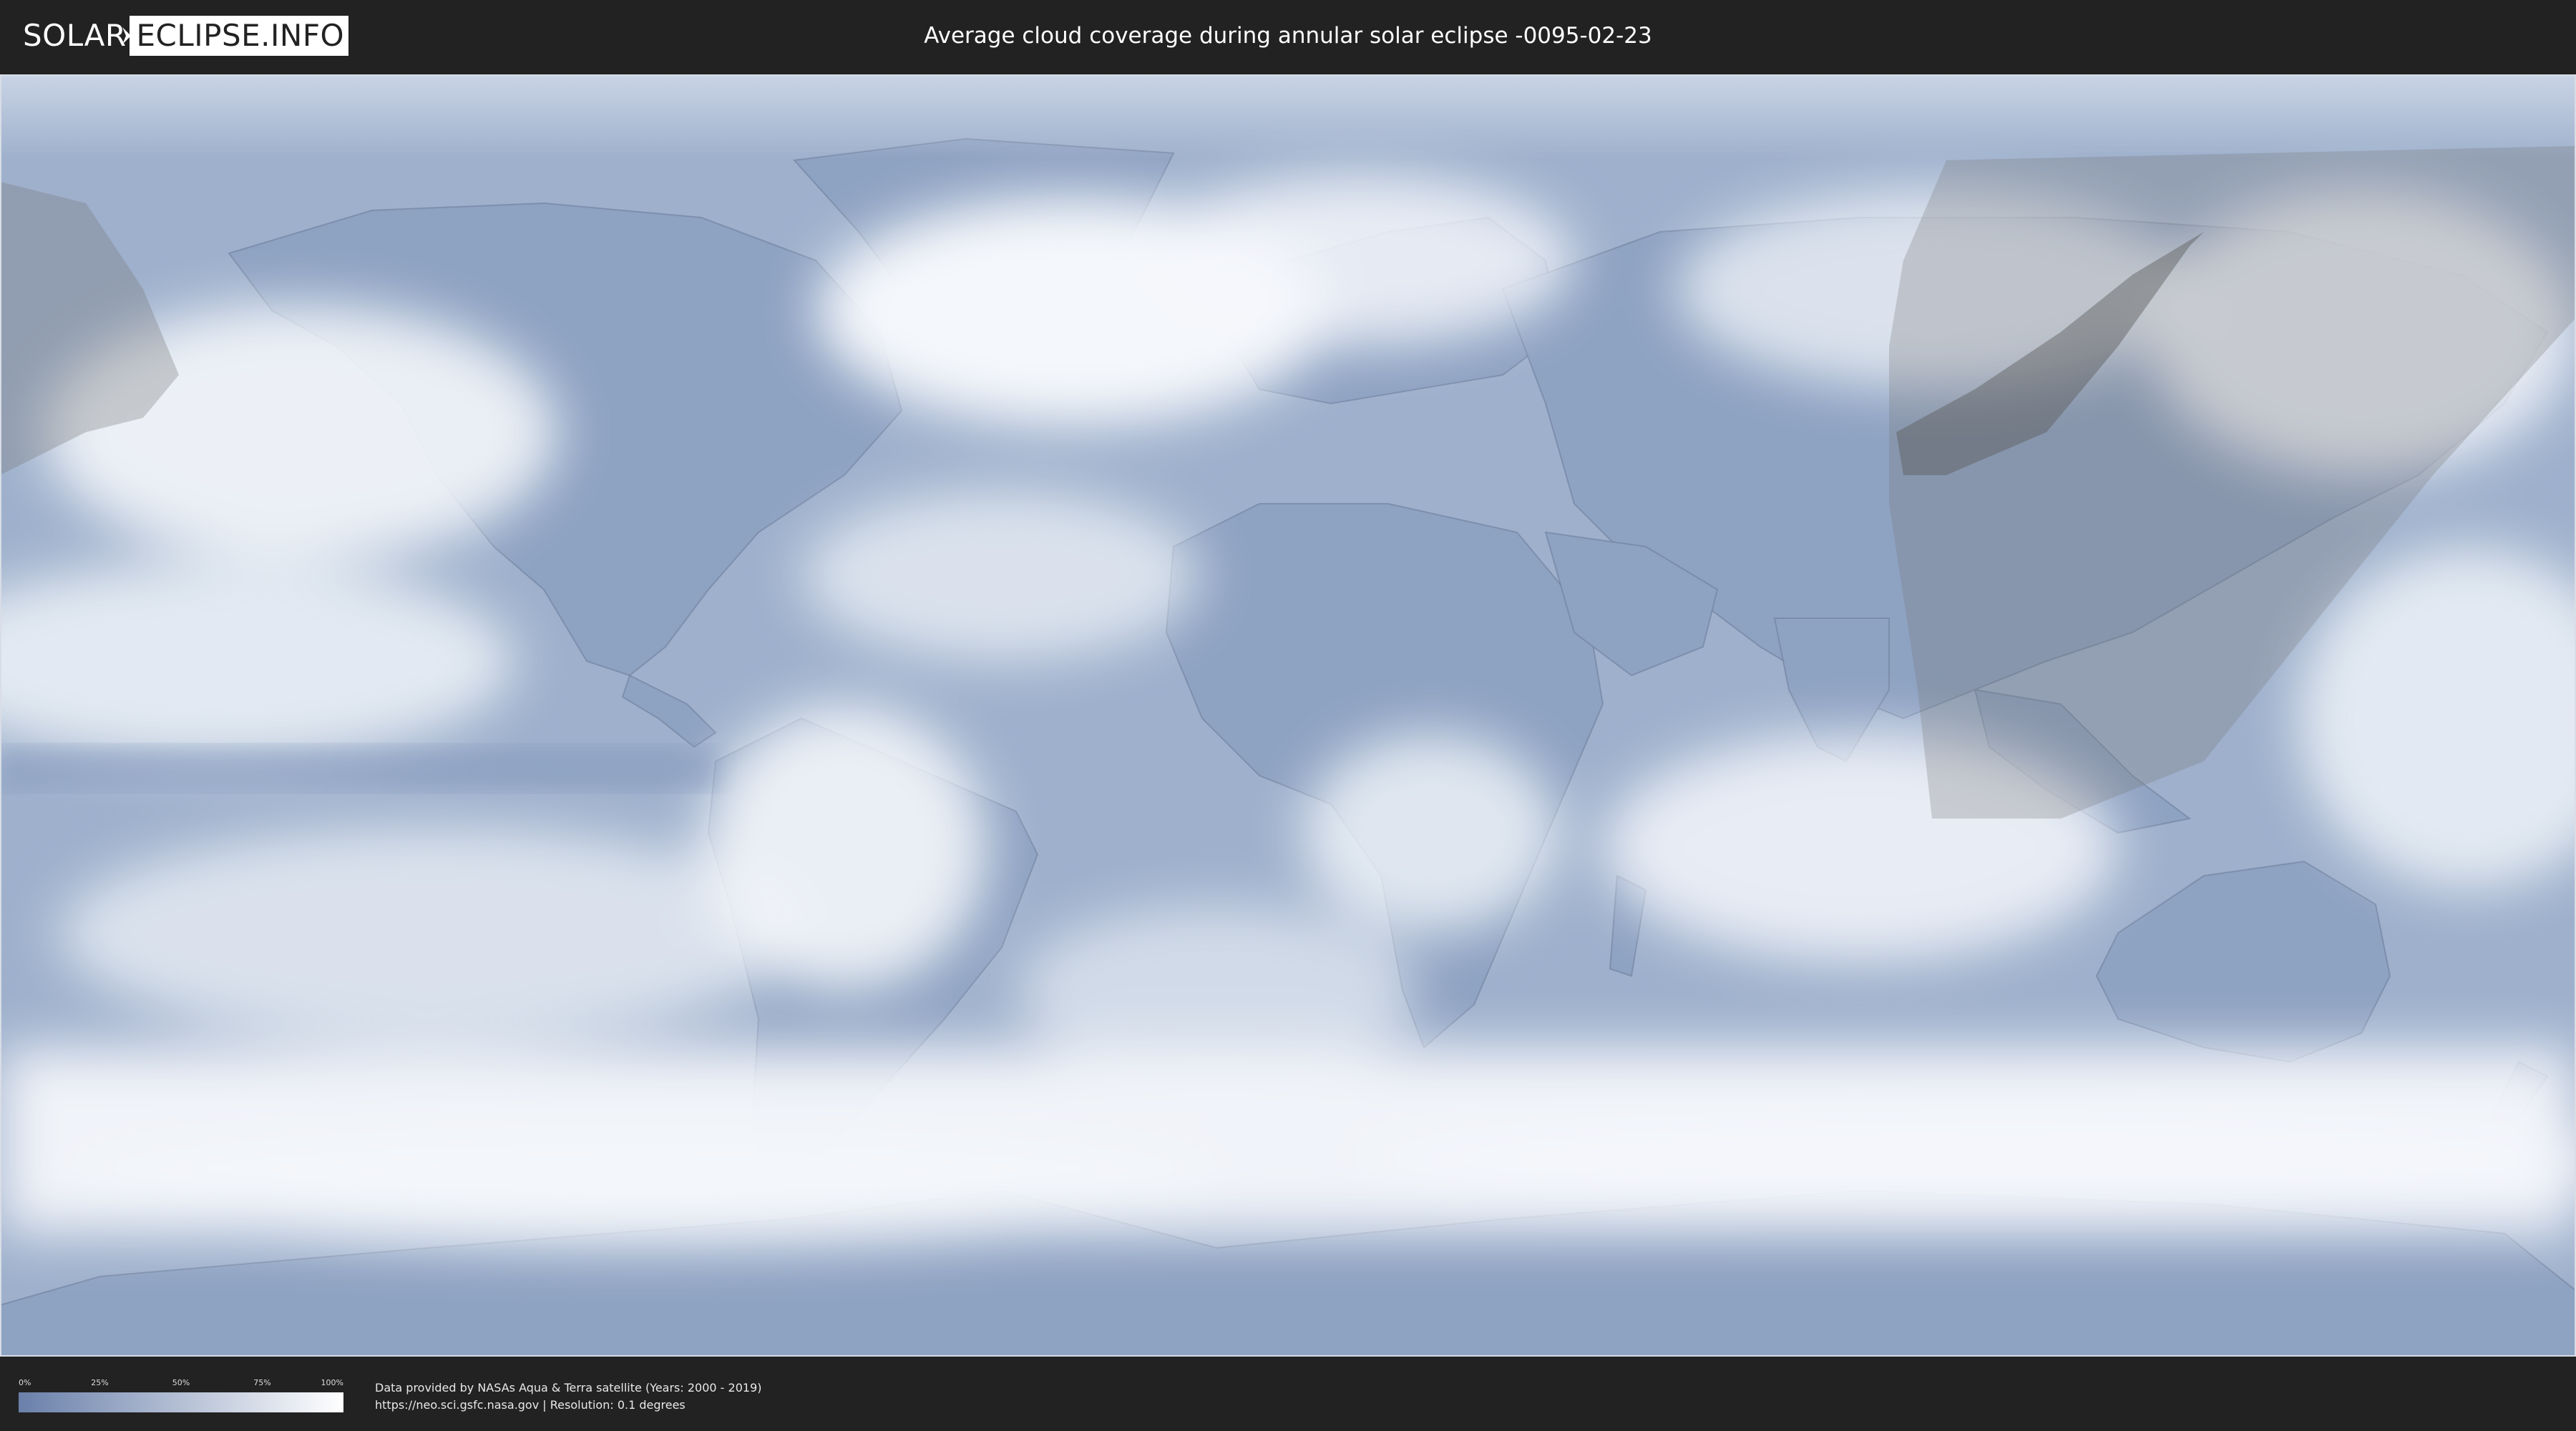 Image resolution: width=2576 pixels, height=1431 pixels. What do you see at coordinates (358, 769) in the screenshot?
I see `itcz-band` at bounding box center [358, 769].